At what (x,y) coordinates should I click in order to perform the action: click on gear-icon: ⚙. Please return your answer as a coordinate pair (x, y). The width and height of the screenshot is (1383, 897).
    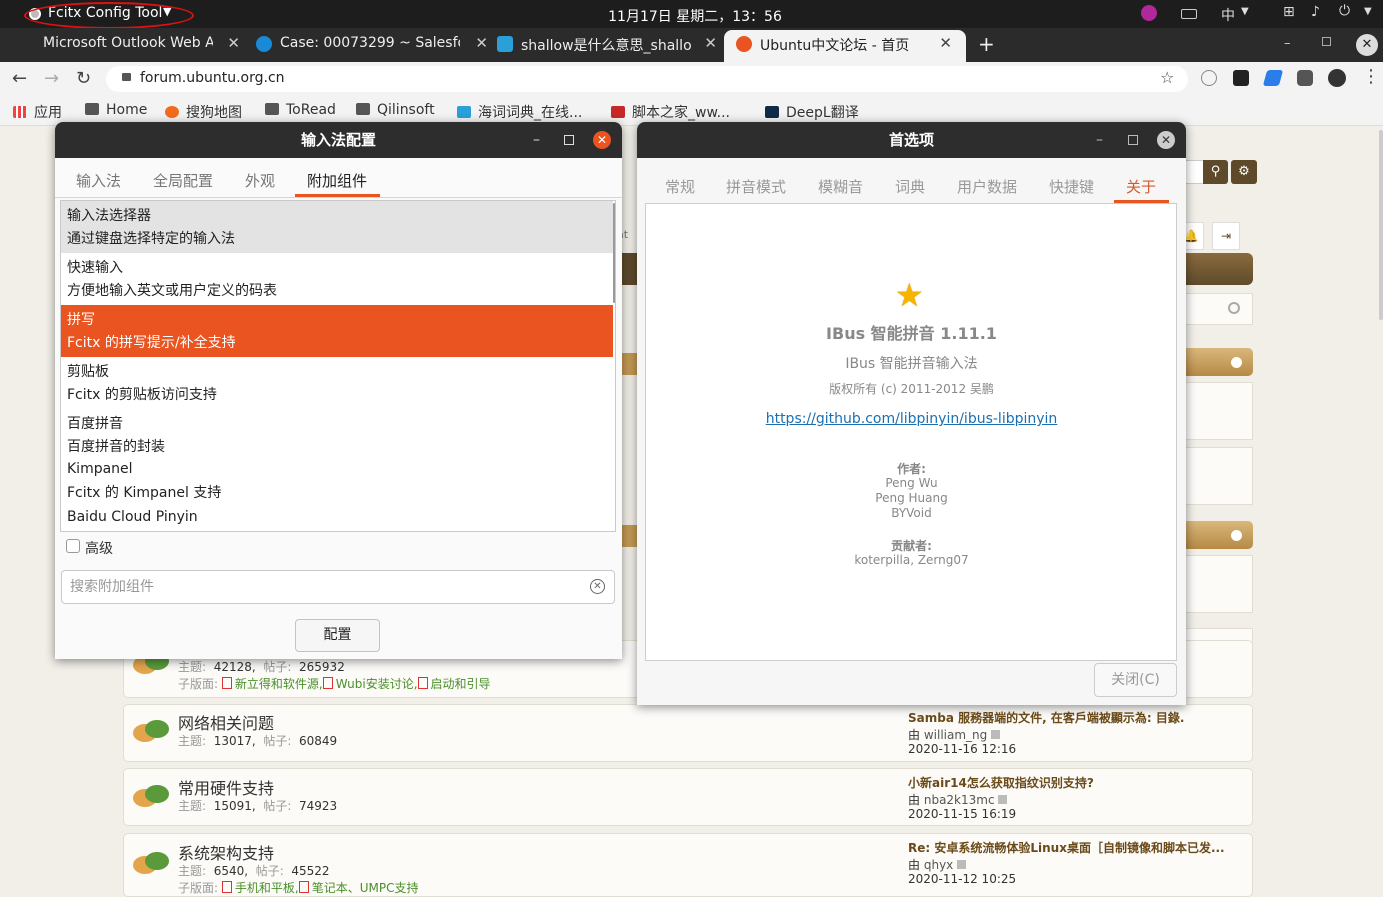
    Looking at the image, I should click on (1244, 172).